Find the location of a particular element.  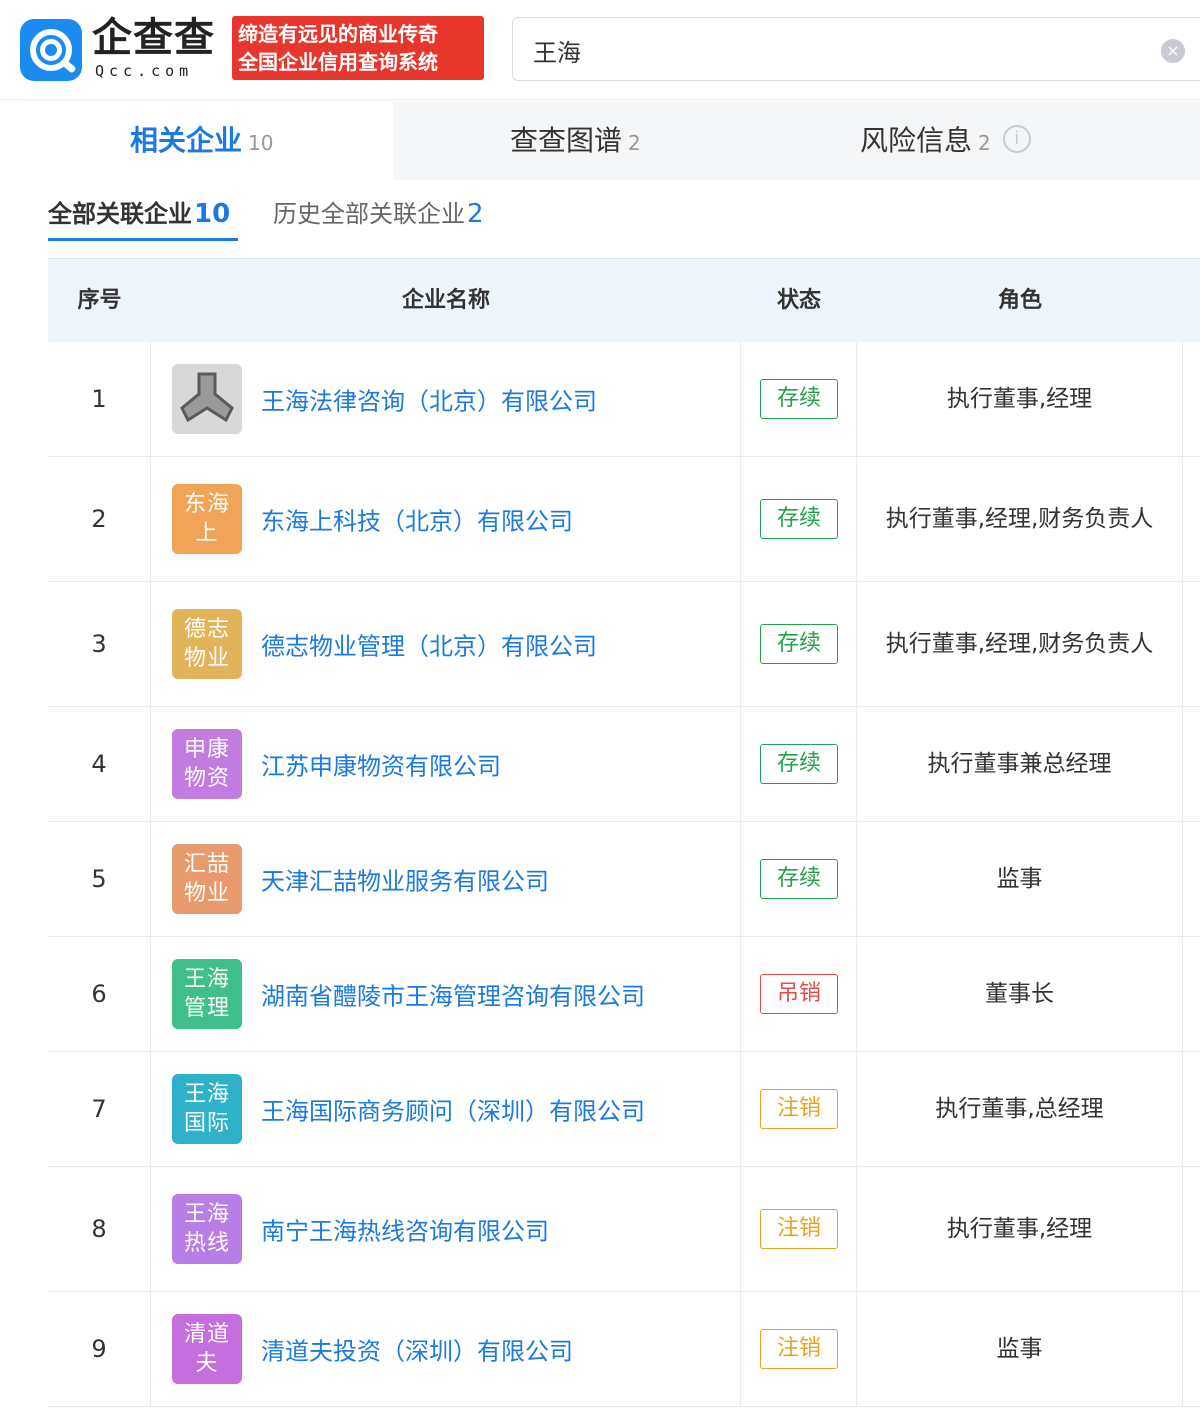

tab-label: 查查图谱 is located at coordinates (566, 140).